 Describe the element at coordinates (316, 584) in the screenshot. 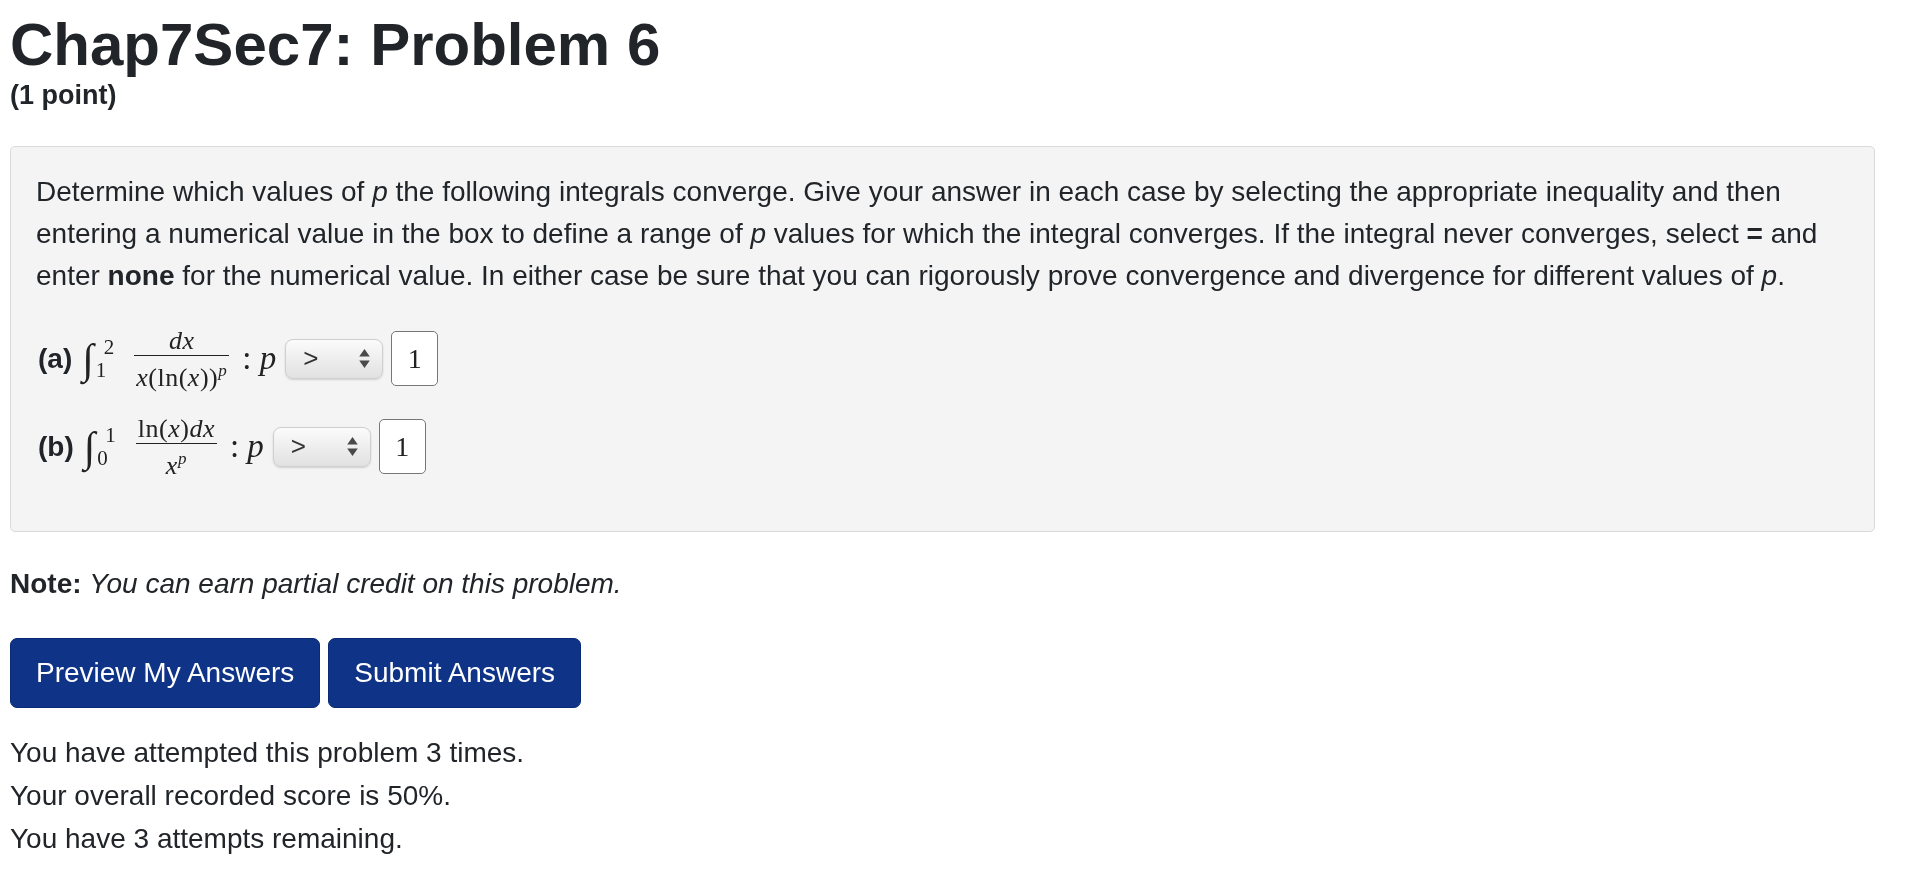

I see `note-text: Note: You can earn partial credit on this problem.` at that location.